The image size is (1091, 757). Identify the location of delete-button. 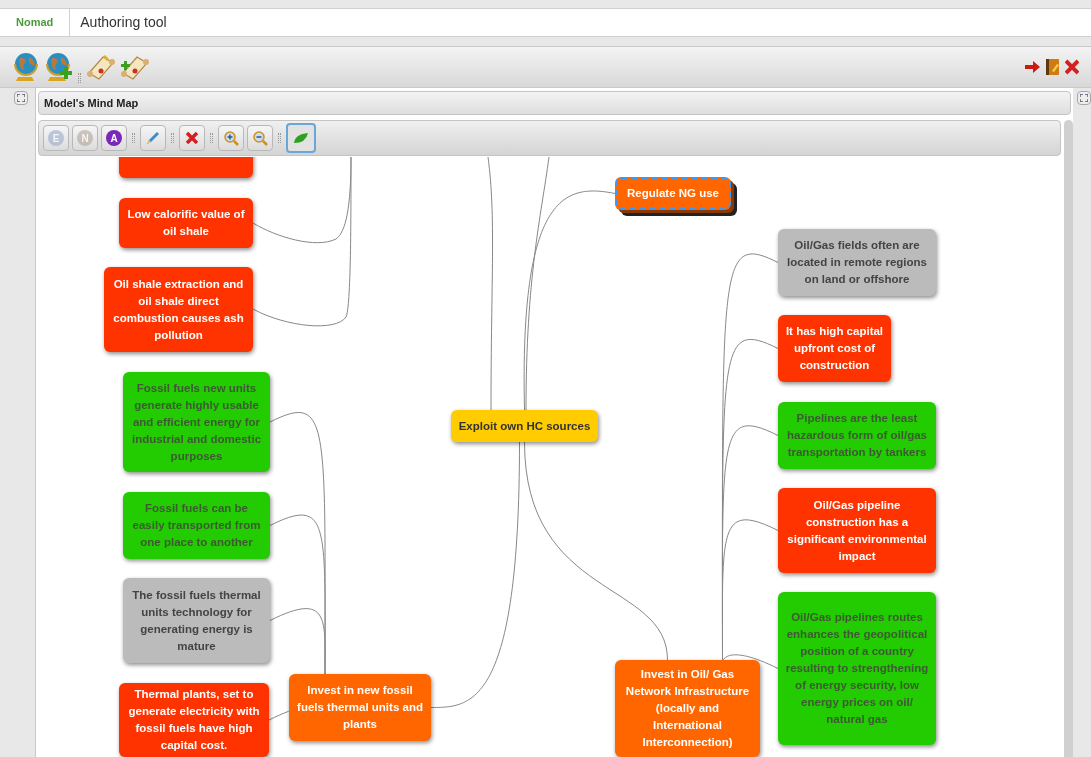
(192, 138).